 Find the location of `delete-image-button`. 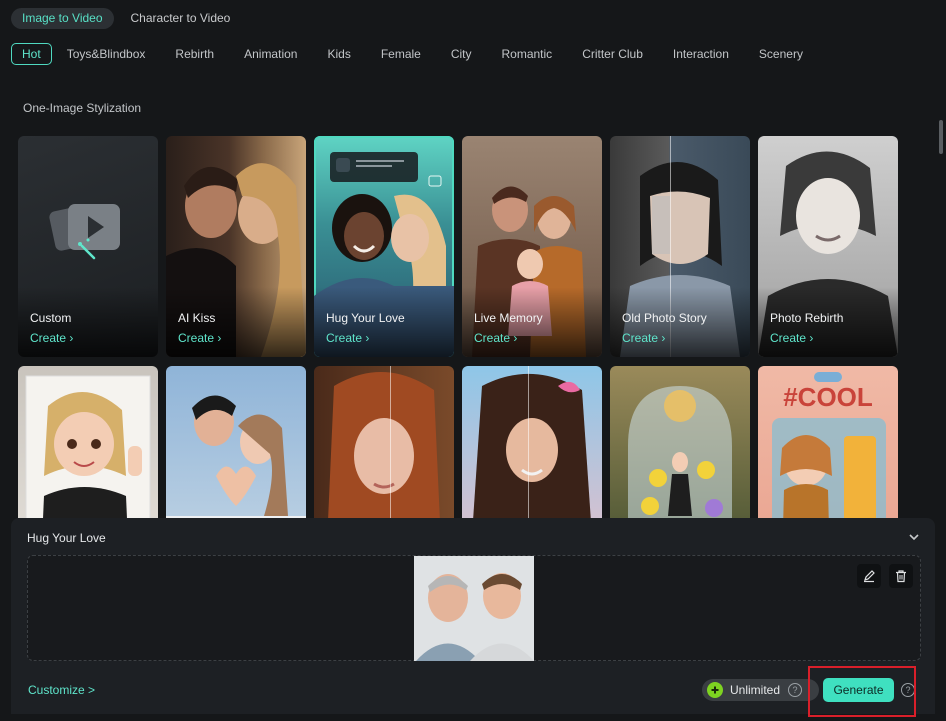

delete-image-button is located at coordinates (901, 576).